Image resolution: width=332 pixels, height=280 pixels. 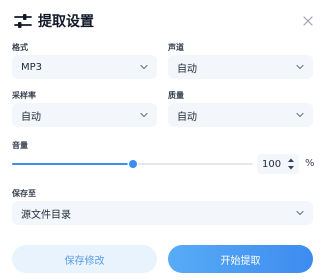 I want to click on quality-select: 自动, so click(x=240, y=115).